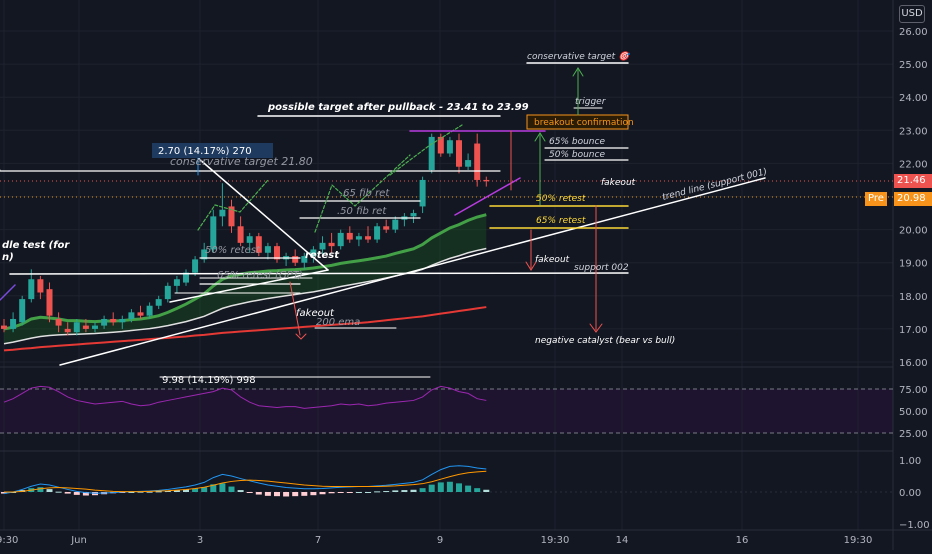 The height and width of the screenshot is (554, 932). I want to click on fakeout-mid-label: fakeout, so click(552, 260).